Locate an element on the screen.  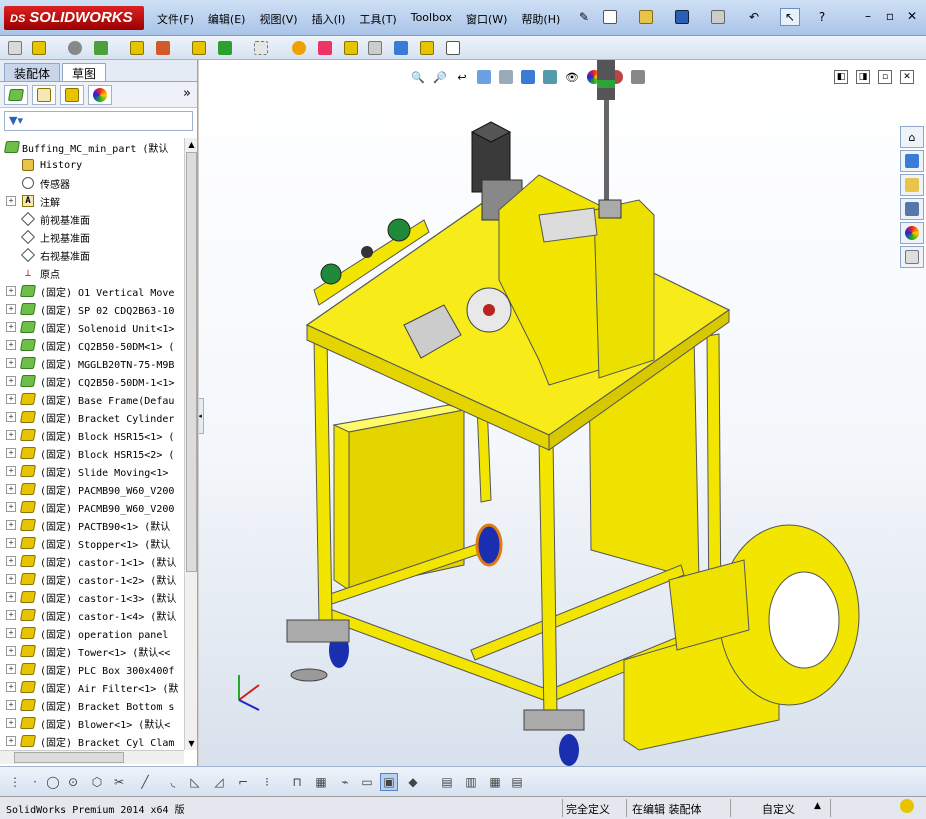
smart-fasteners-icon is located at coordinates (137, 48).